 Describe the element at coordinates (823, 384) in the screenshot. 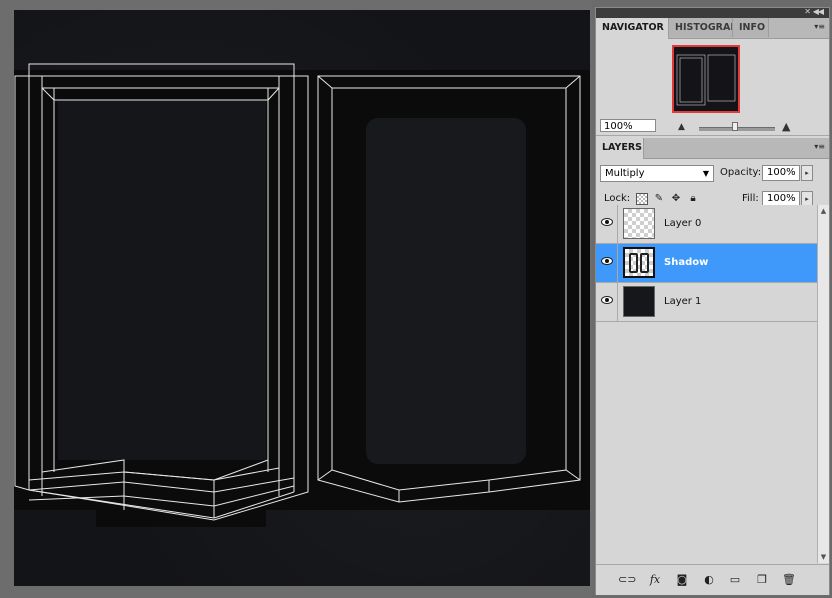

I see `layers-scrollbar: ▲ ▼` at that location.